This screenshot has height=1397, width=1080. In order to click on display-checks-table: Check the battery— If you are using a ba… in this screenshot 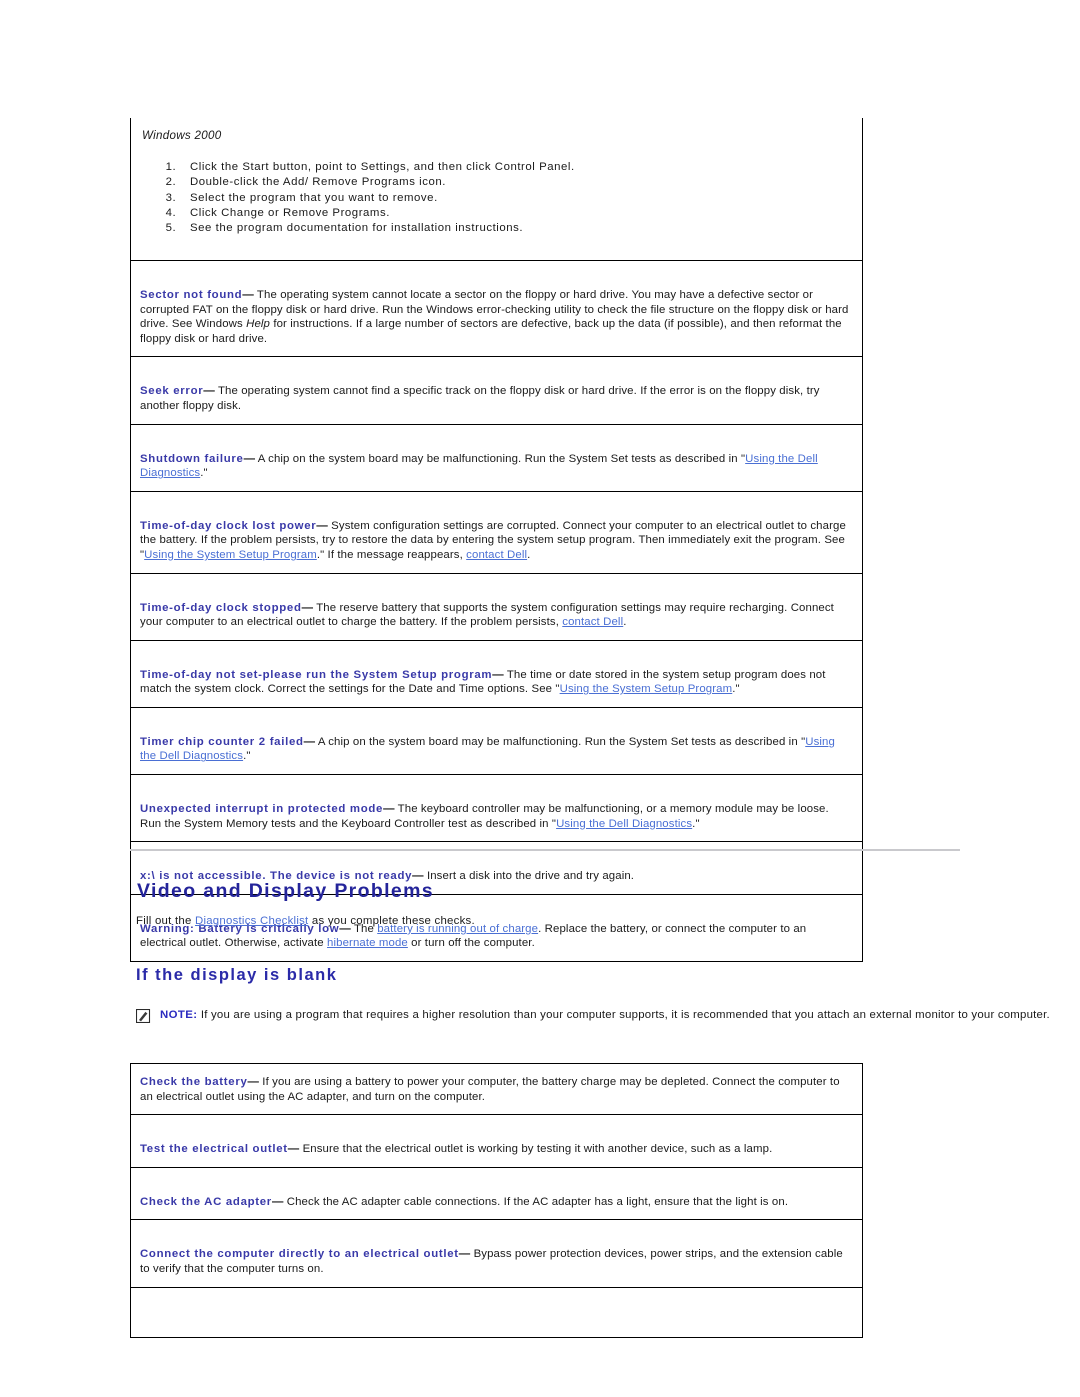, I will do `click(496, 1200)`.